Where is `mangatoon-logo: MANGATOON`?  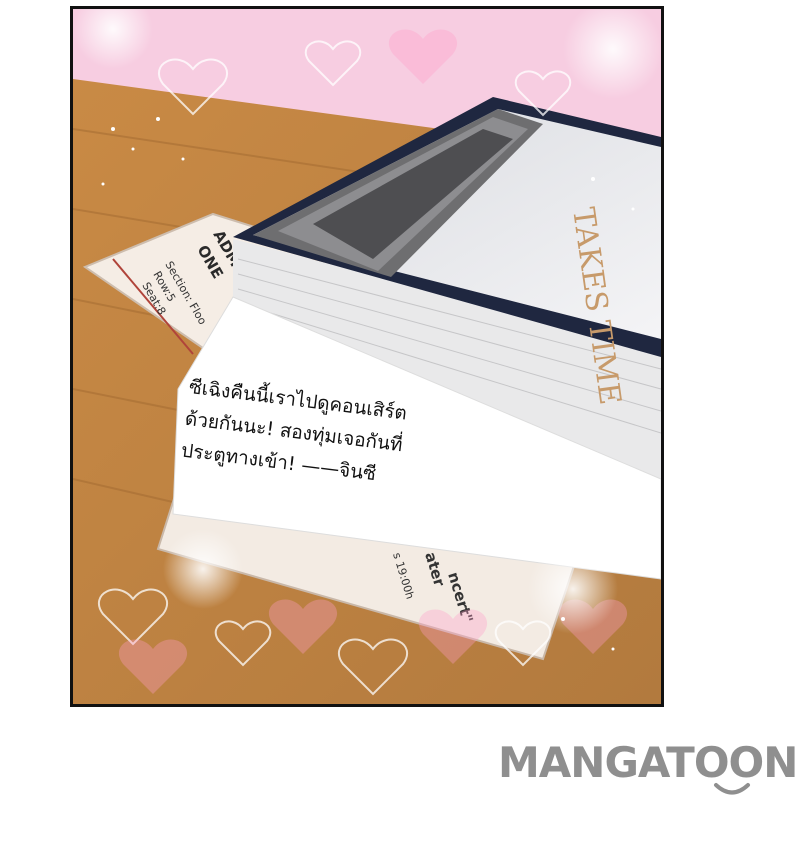 mangatoon-logo: MANGATOON is located at coordinates (649, 771).